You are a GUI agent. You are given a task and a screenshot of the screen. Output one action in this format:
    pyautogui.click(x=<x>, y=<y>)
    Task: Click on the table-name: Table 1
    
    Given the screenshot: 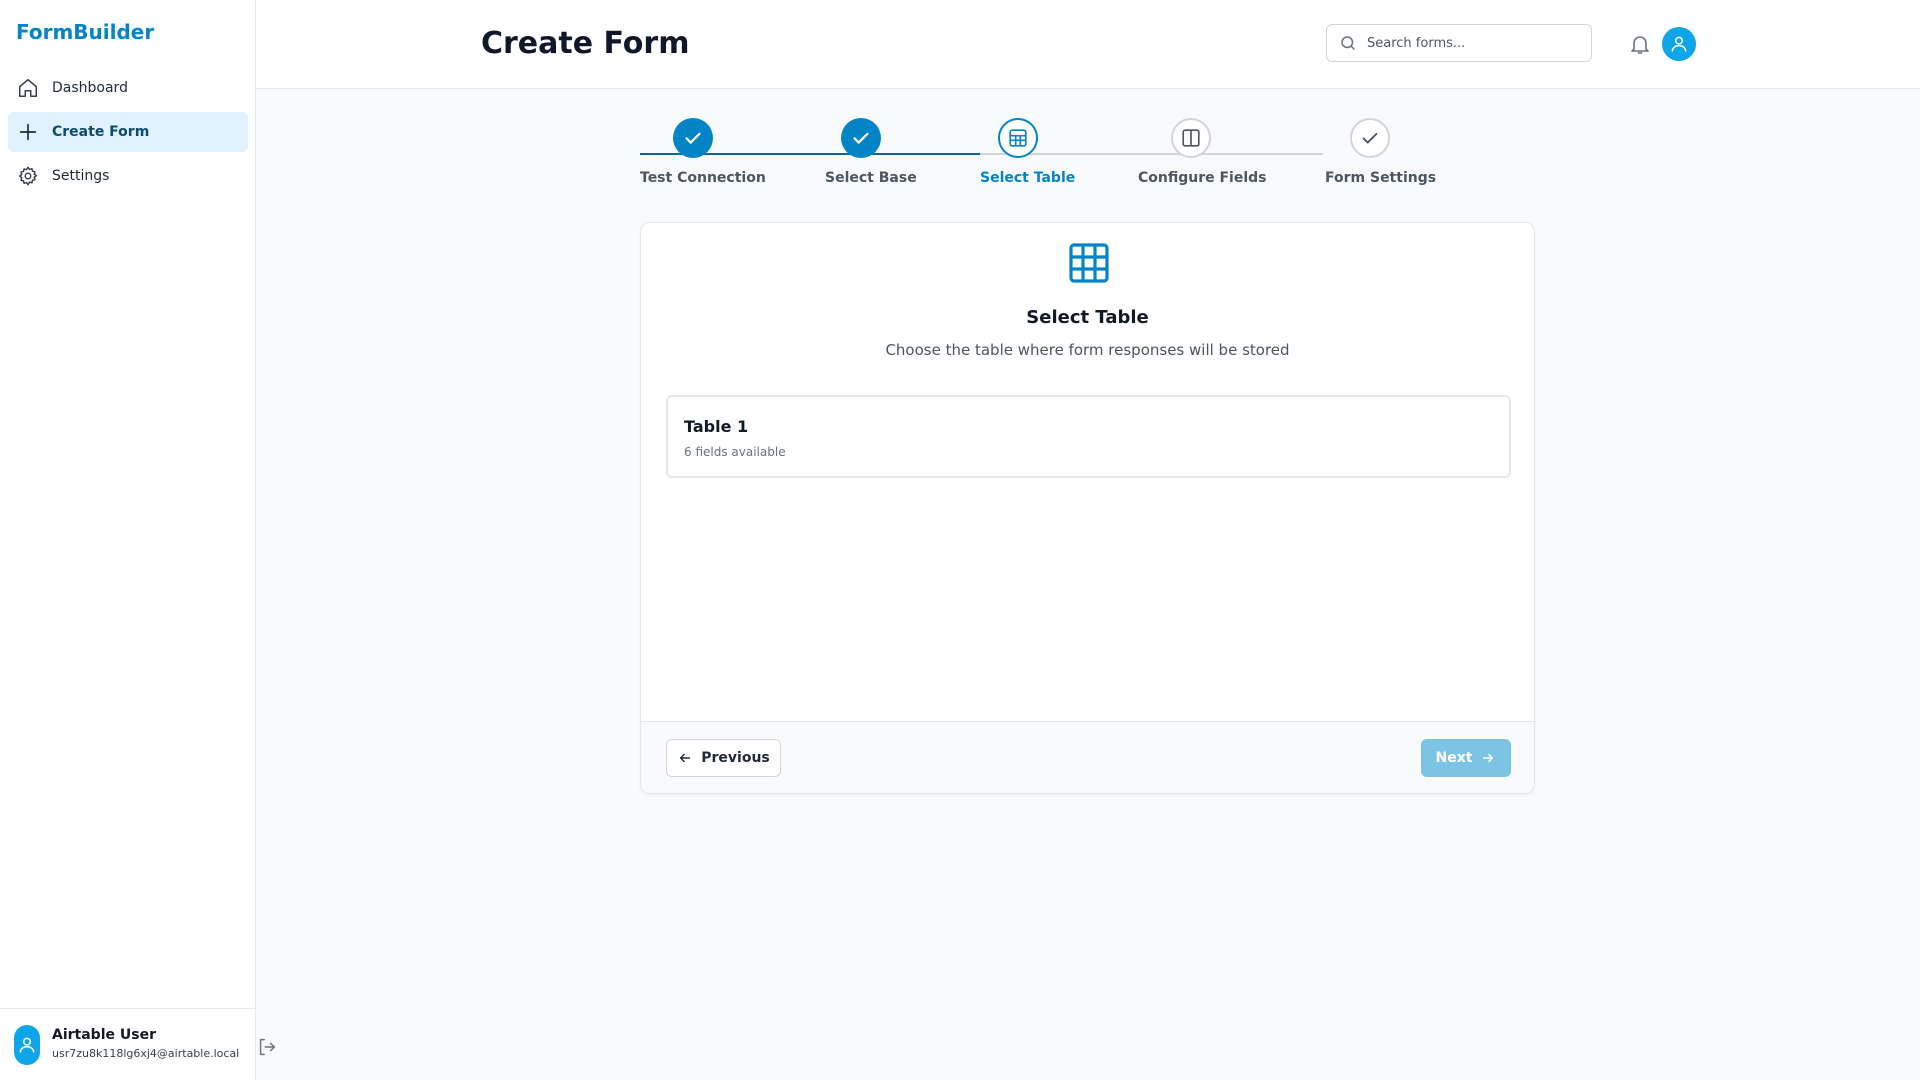 What is the action you would take?
    pyautogui.click(x=716, y=426)
    